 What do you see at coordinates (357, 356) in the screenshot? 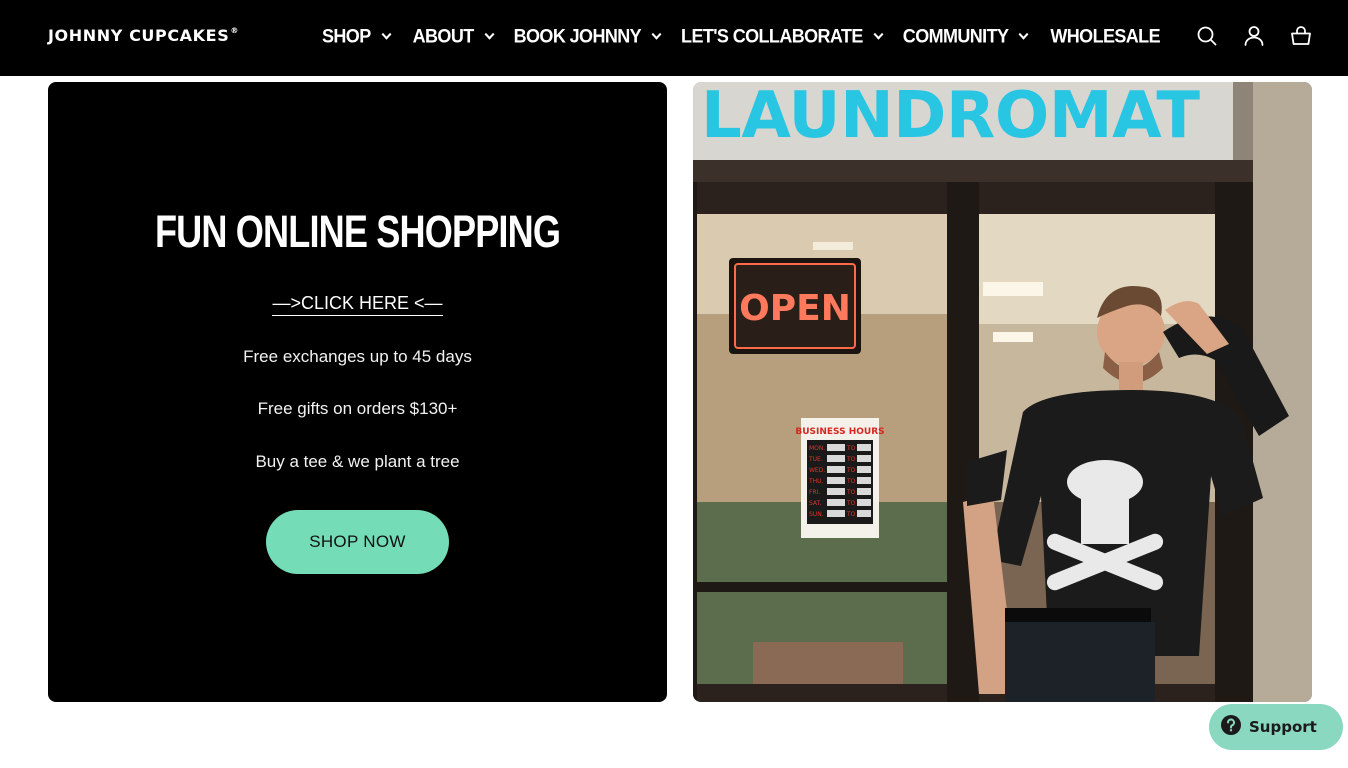
I see `perk-free-exchanges: Free exchanges up to 45 days` at bounding box center [357, 356].